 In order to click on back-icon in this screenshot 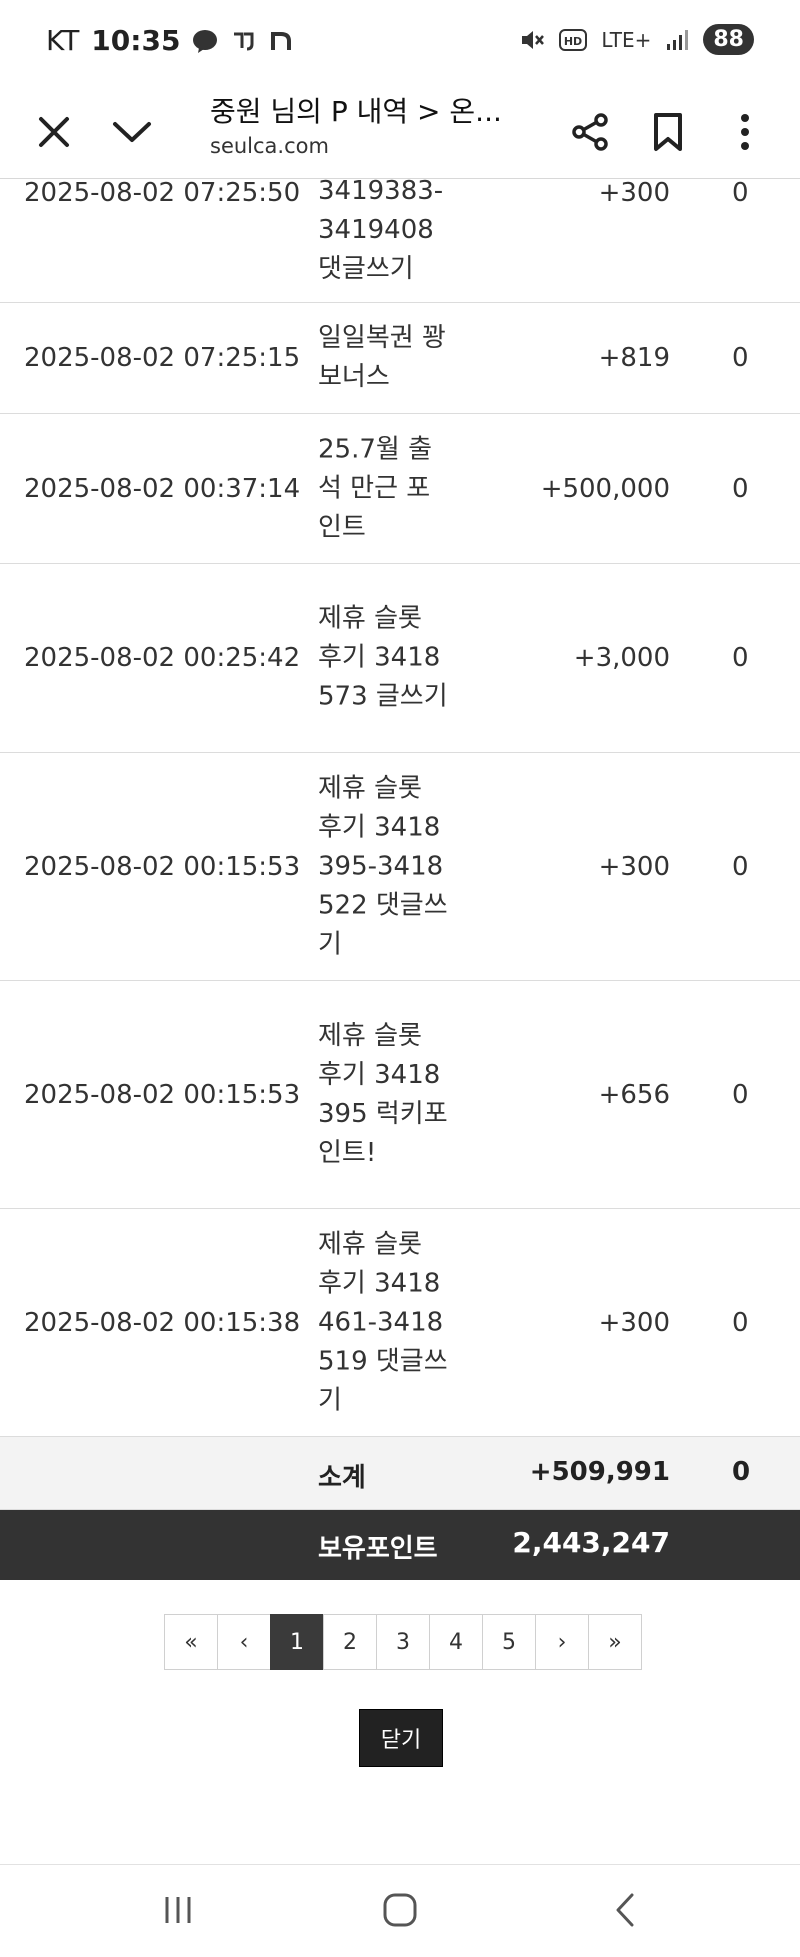, I will do `click(625, 1910)`.